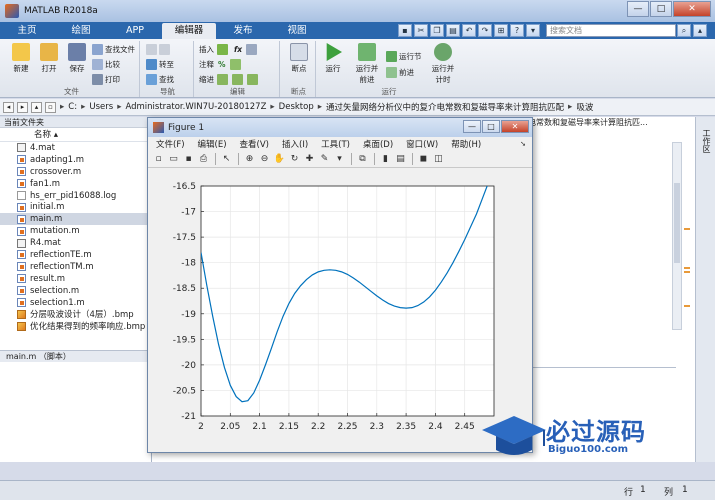 The height and width of the screenshot is (500, 715). Describe the element at coordinates (309, 159) in the screenshot. I see `data-cursor-icon: ✚` at that location.